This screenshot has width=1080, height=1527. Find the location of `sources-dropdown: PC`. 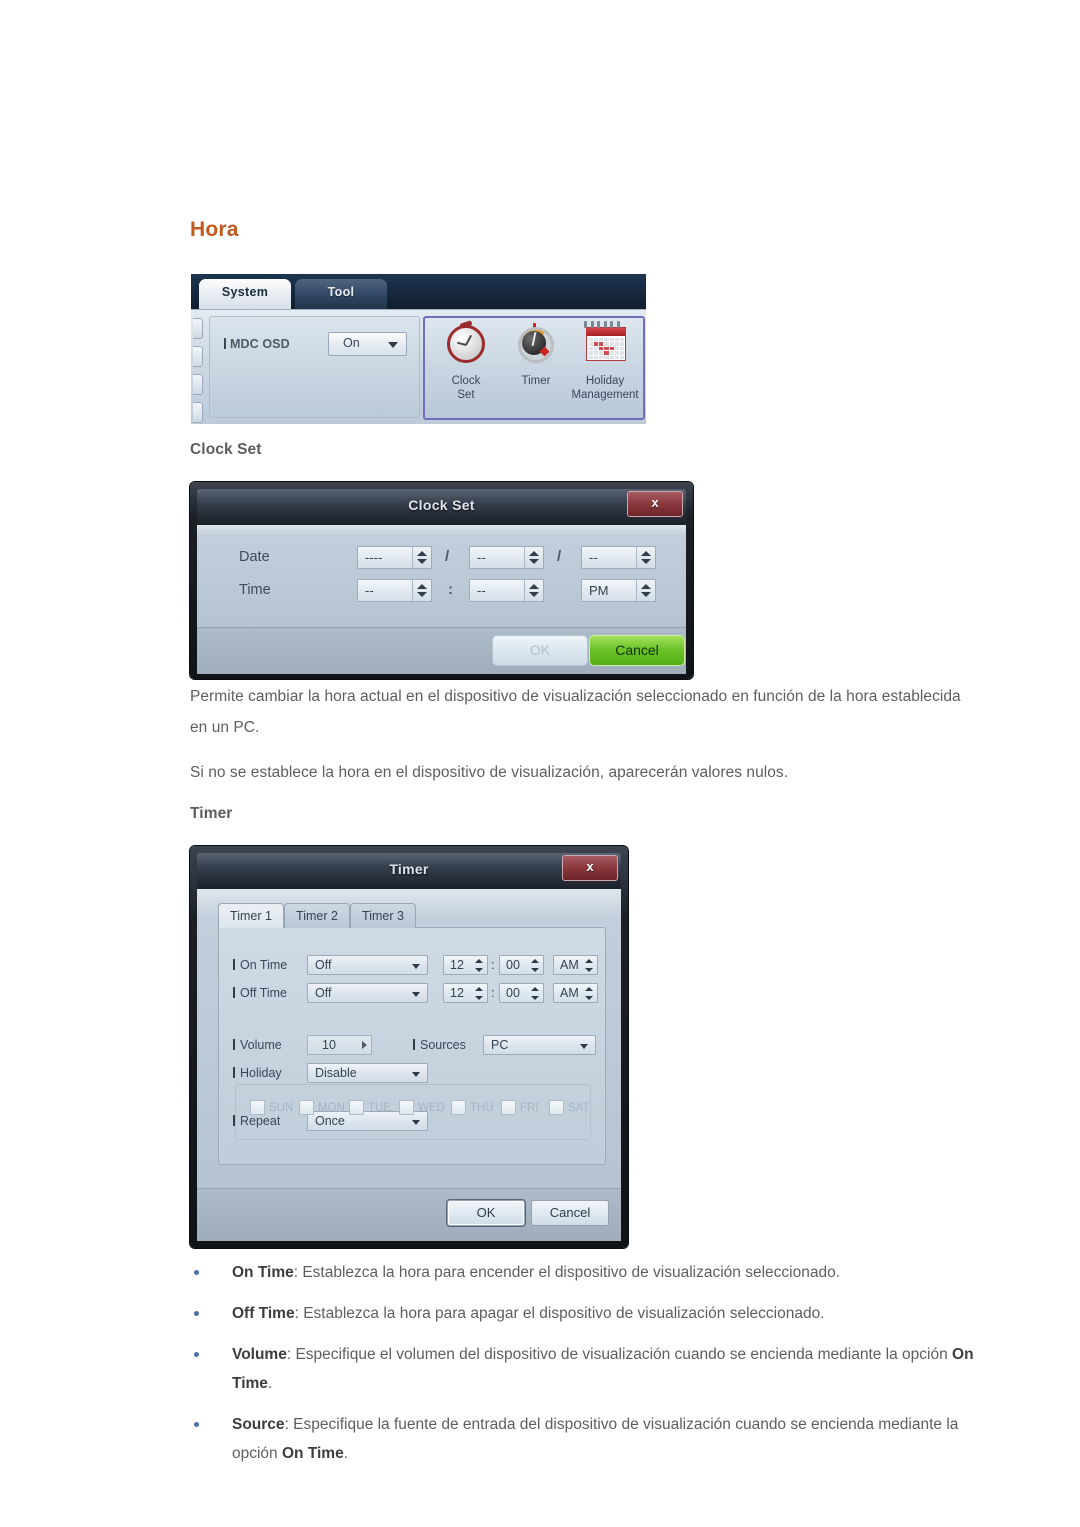

sources-dropdown: PC is located at coordinates (539, 1045).